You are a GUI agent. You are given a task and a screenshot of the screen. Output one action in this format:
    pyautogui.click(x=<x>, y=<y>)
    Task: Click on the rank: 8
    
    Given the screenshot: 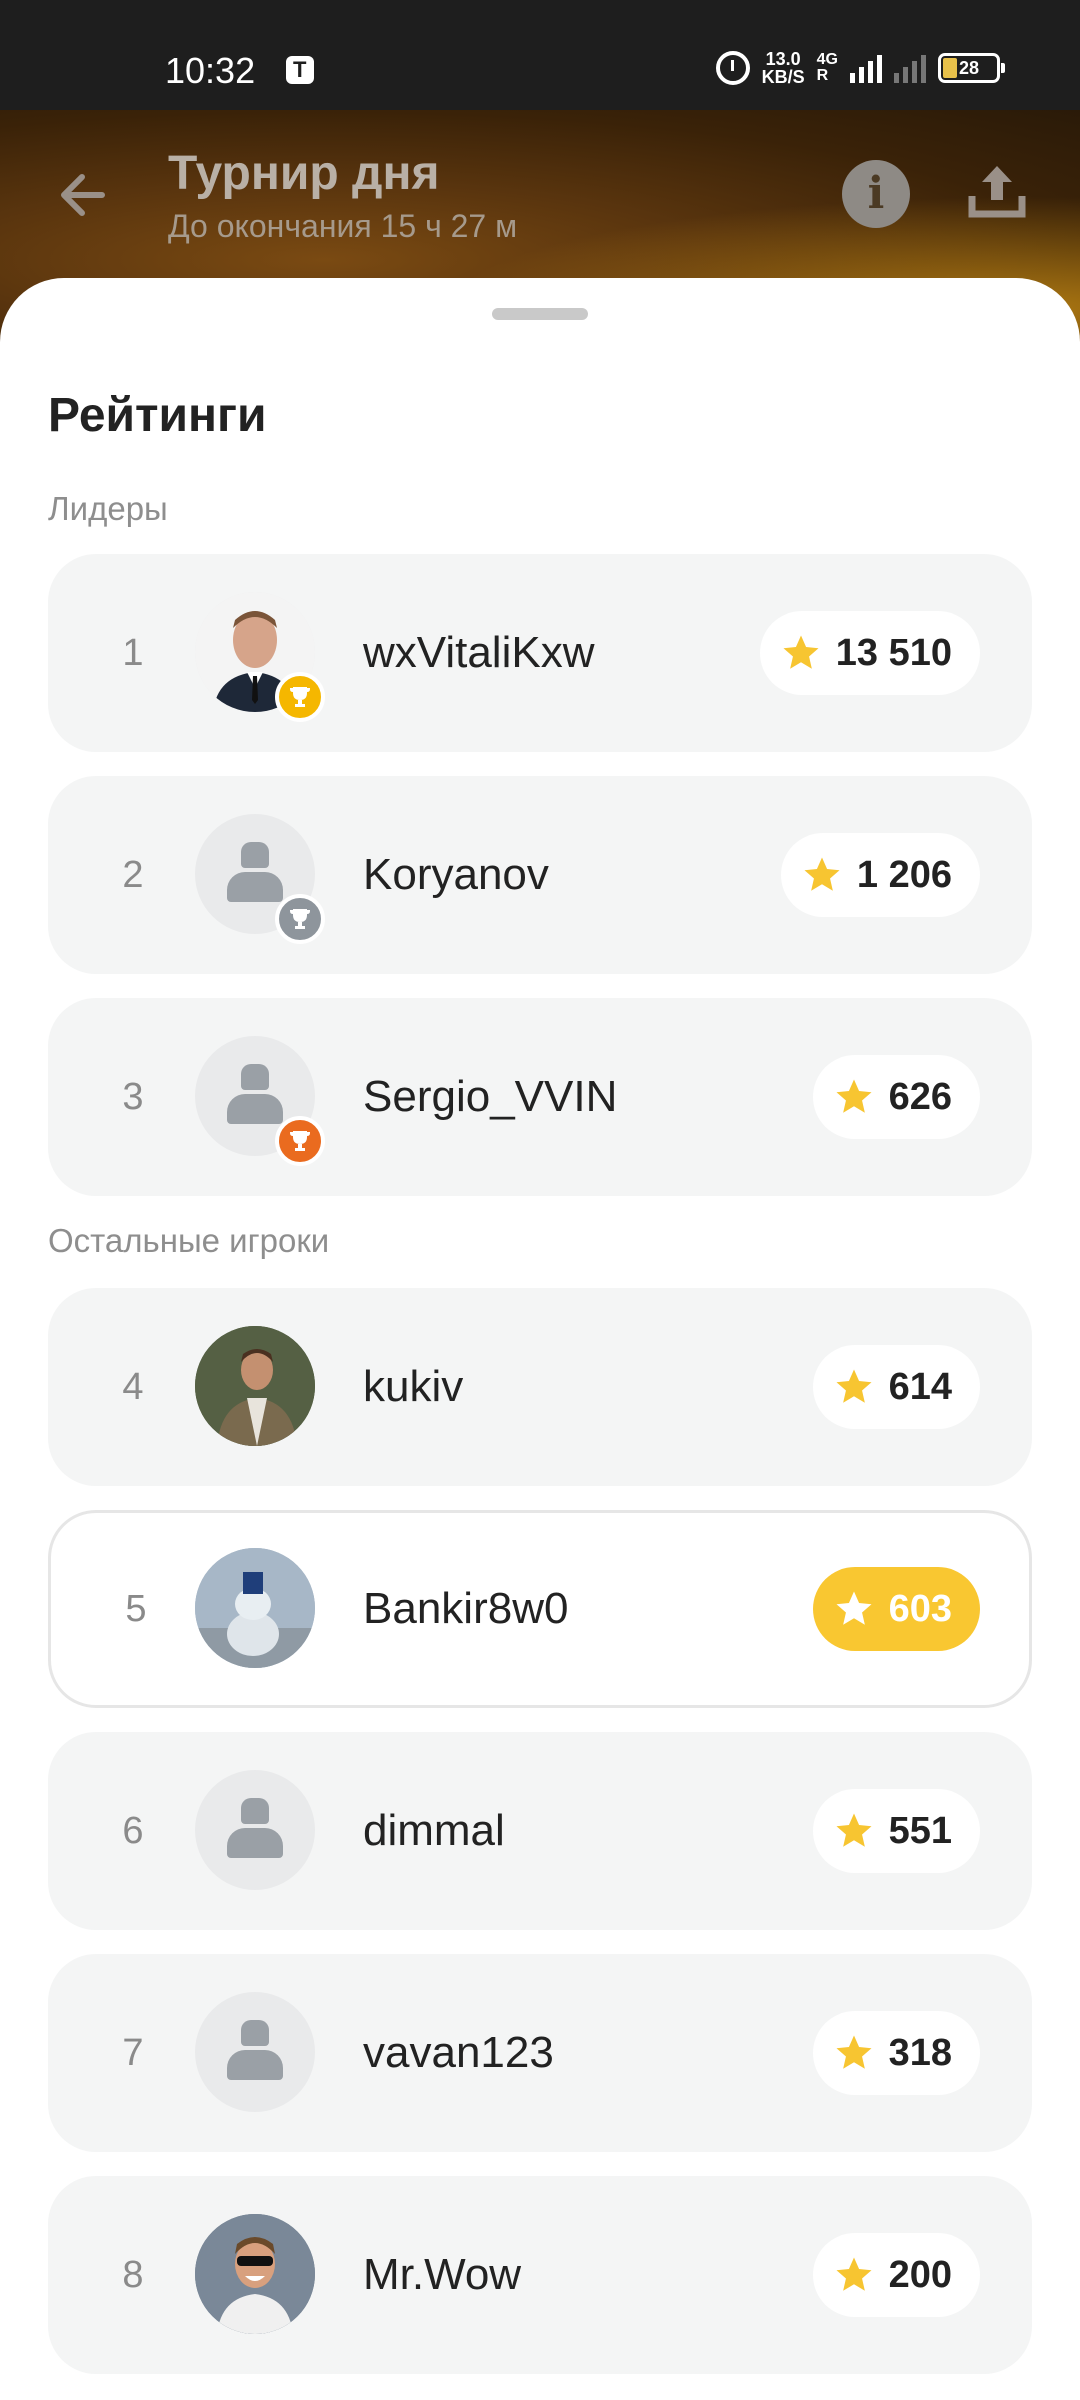 What is the action you would take?
    pyautogui.click(x=133, y=2274)
    